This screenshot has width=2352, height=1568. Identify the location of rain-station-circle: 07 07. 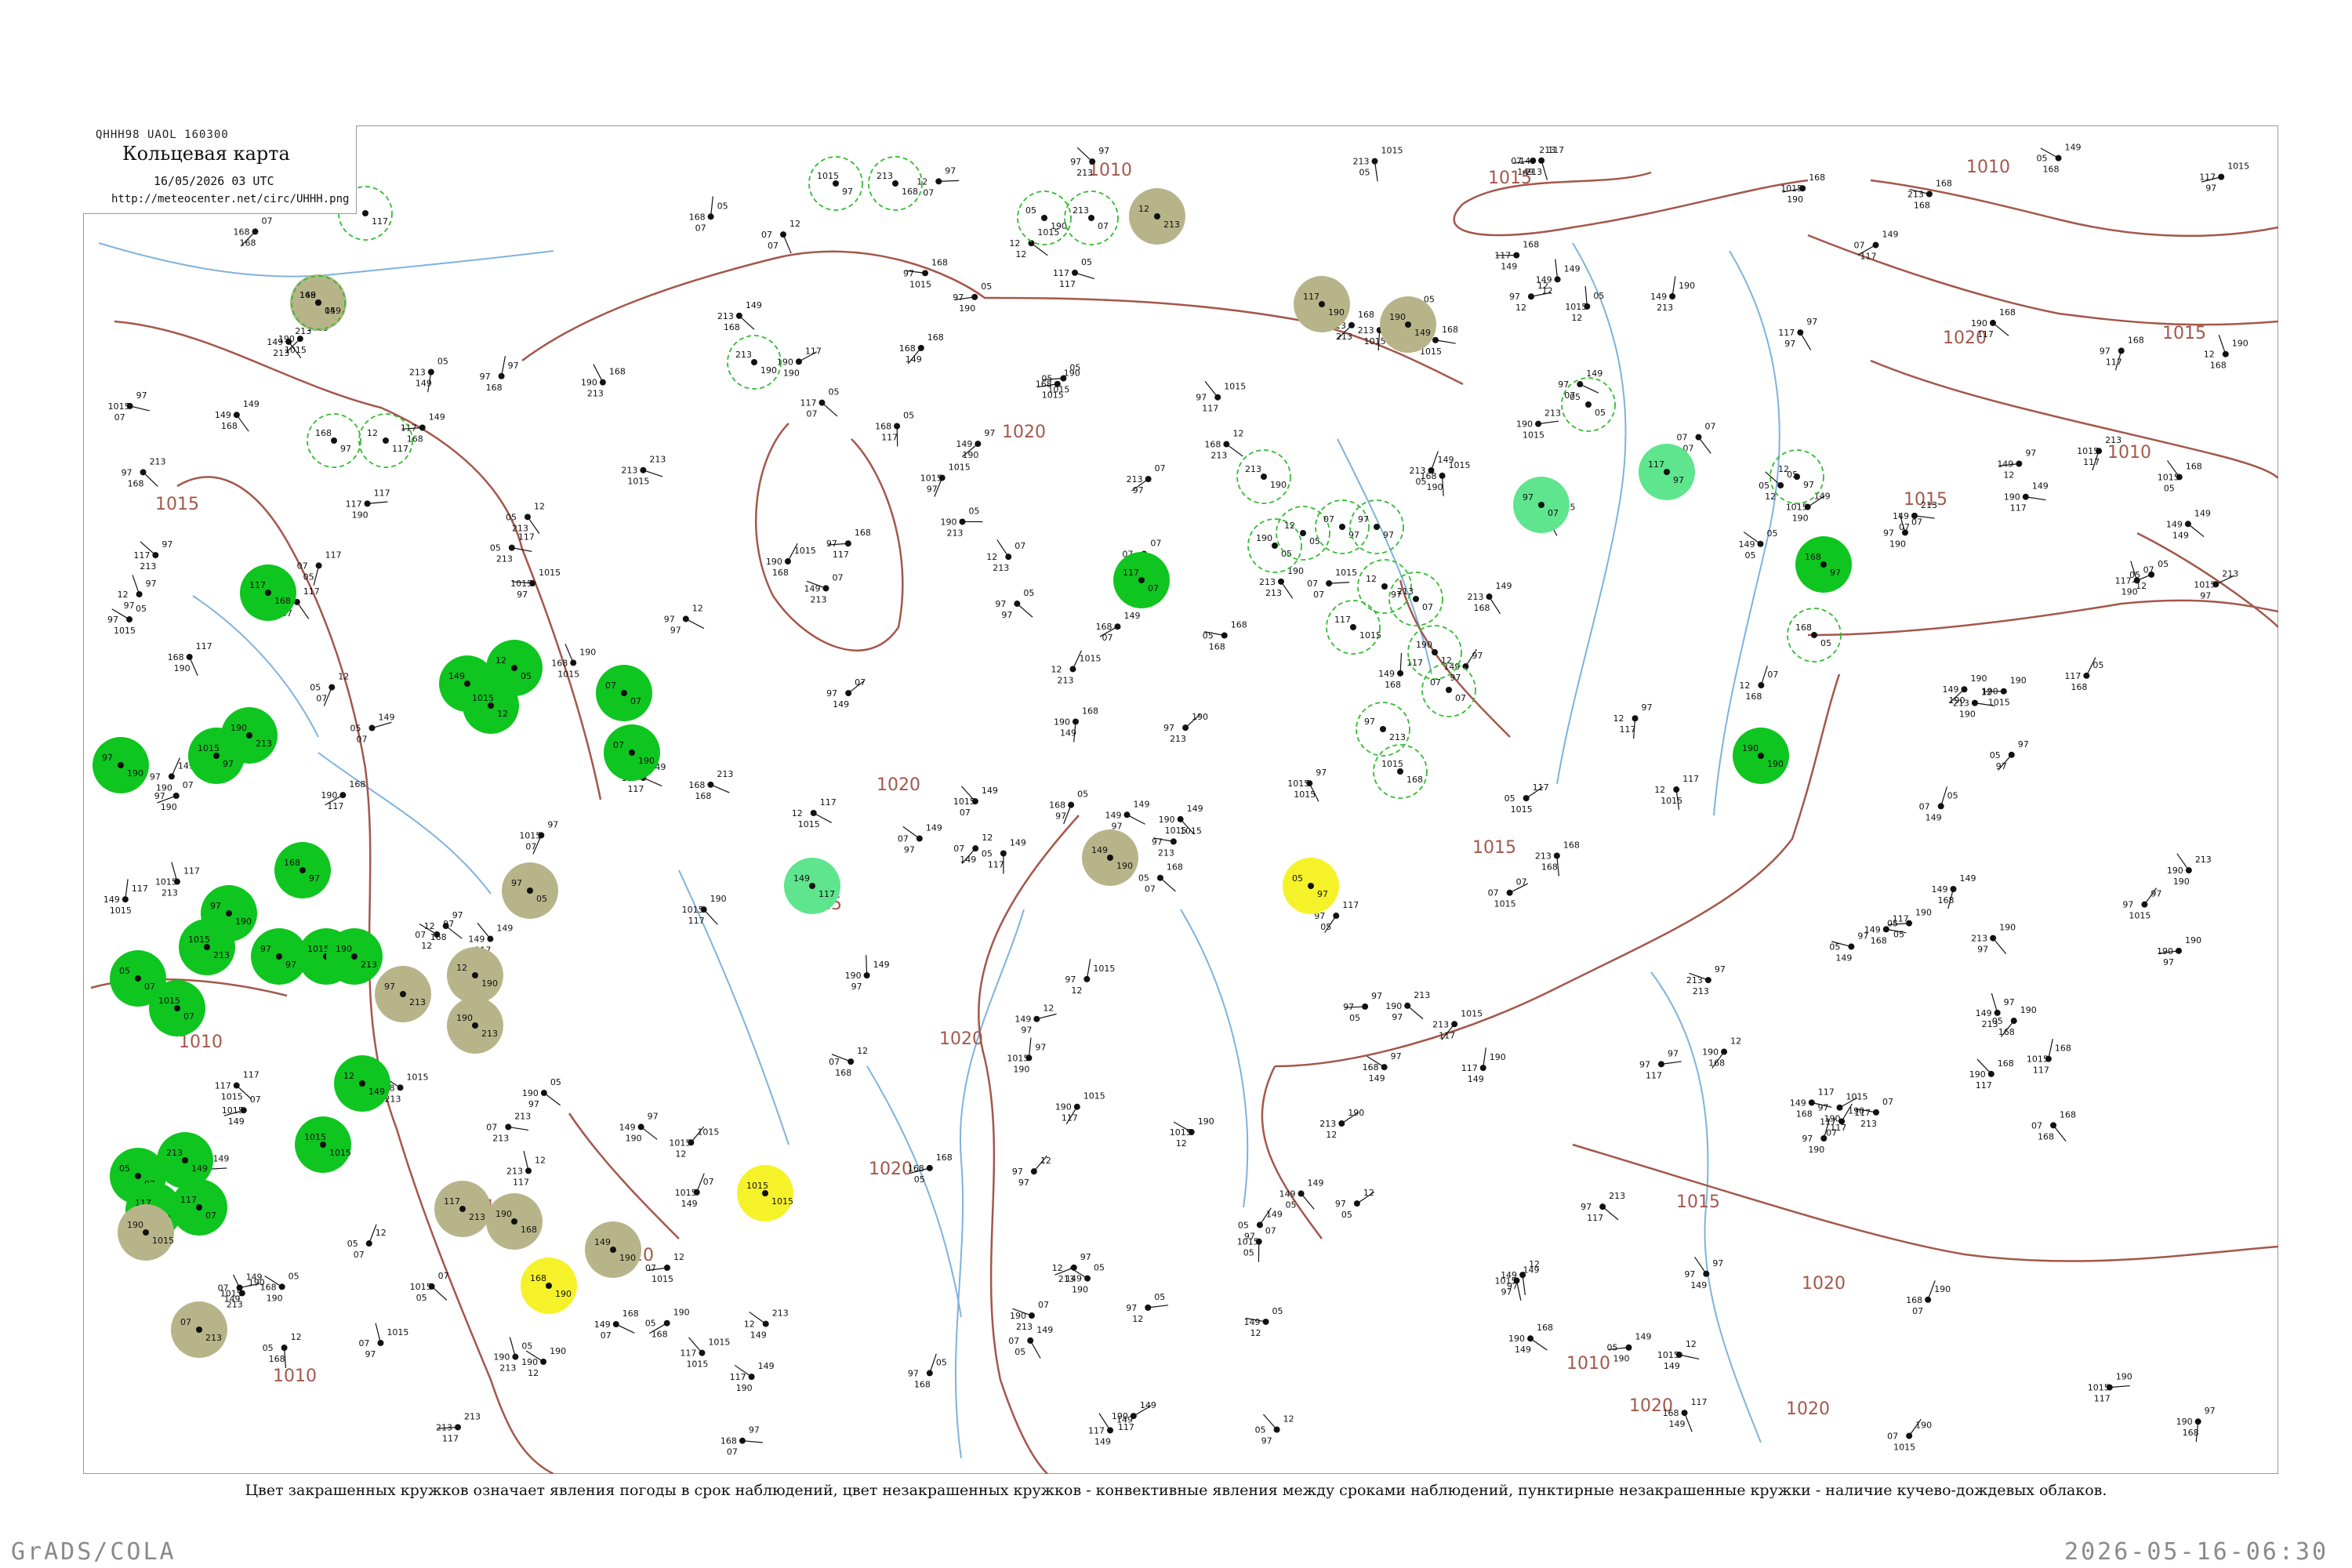
(624, 693).